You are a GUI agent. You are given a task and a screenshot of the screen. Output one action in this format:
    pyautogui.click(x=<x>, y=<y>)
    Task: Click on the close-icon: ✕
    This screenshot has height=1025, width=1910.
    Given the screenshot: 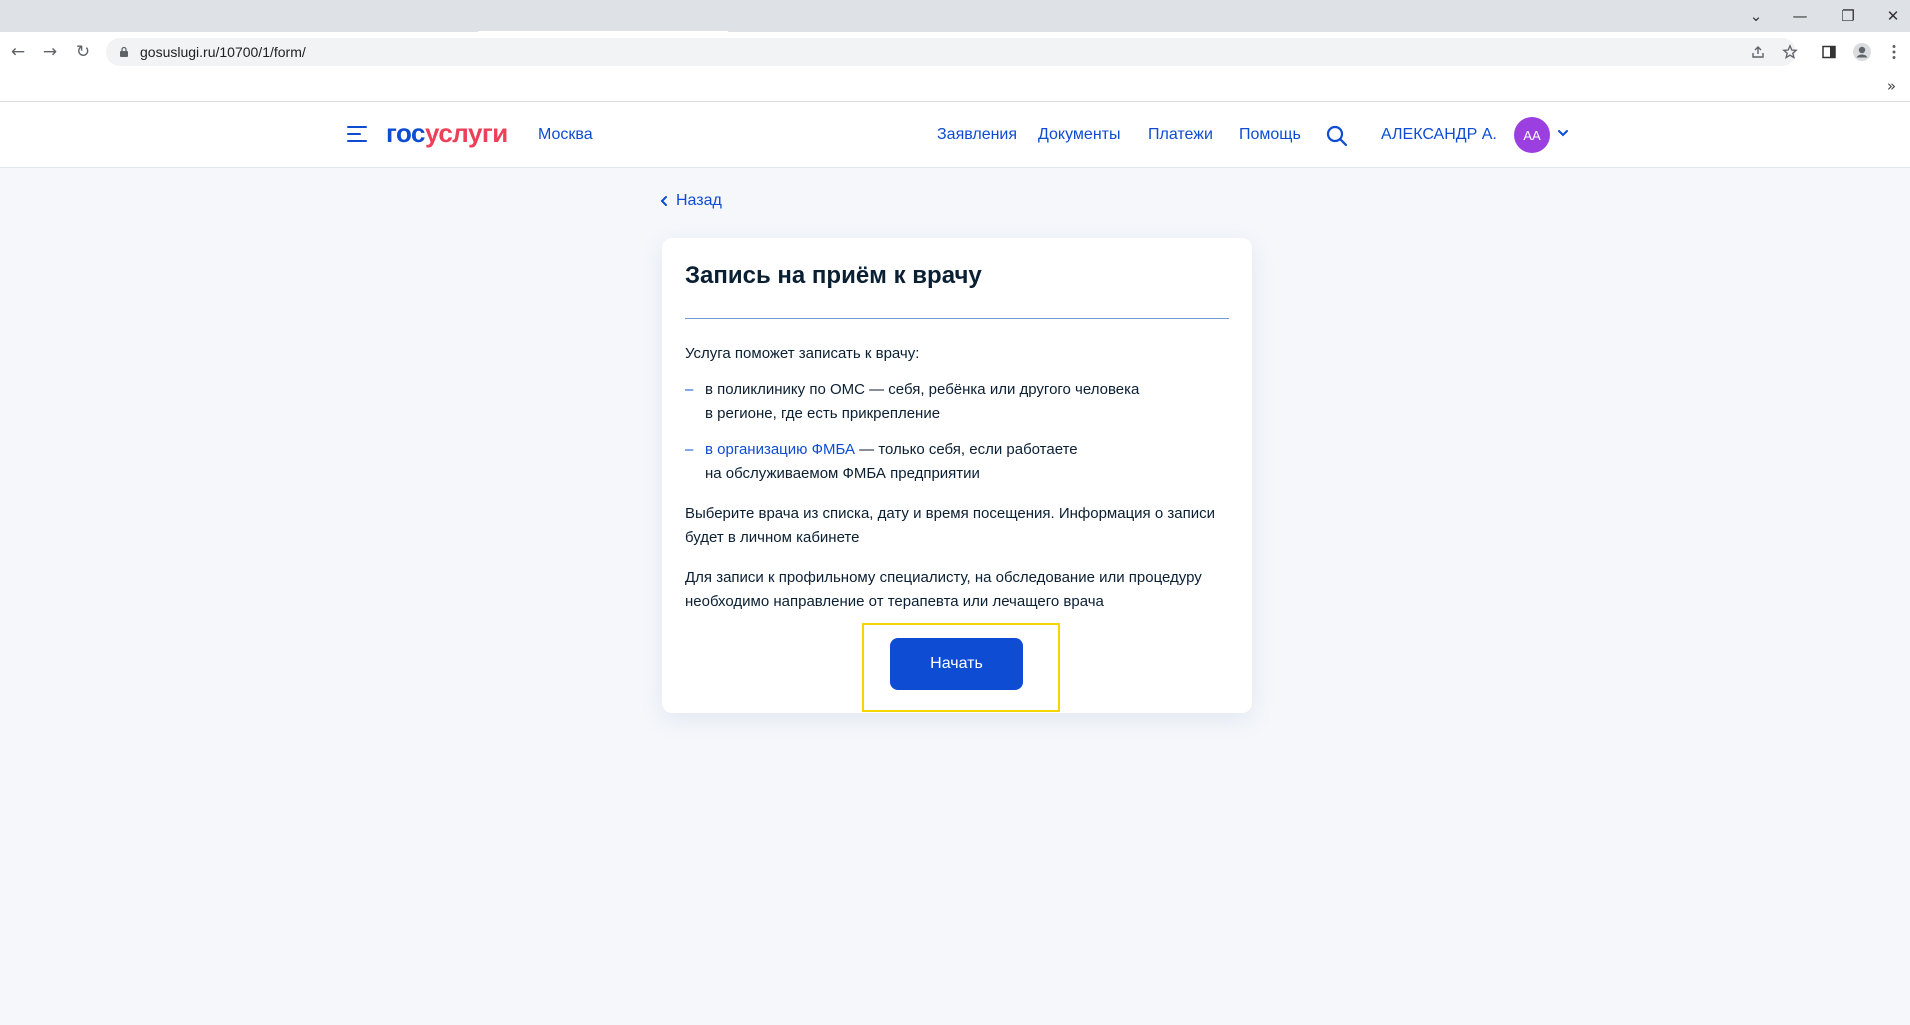 What is the action you would take?
    pyautogui.click(x=1893, y=16)
    